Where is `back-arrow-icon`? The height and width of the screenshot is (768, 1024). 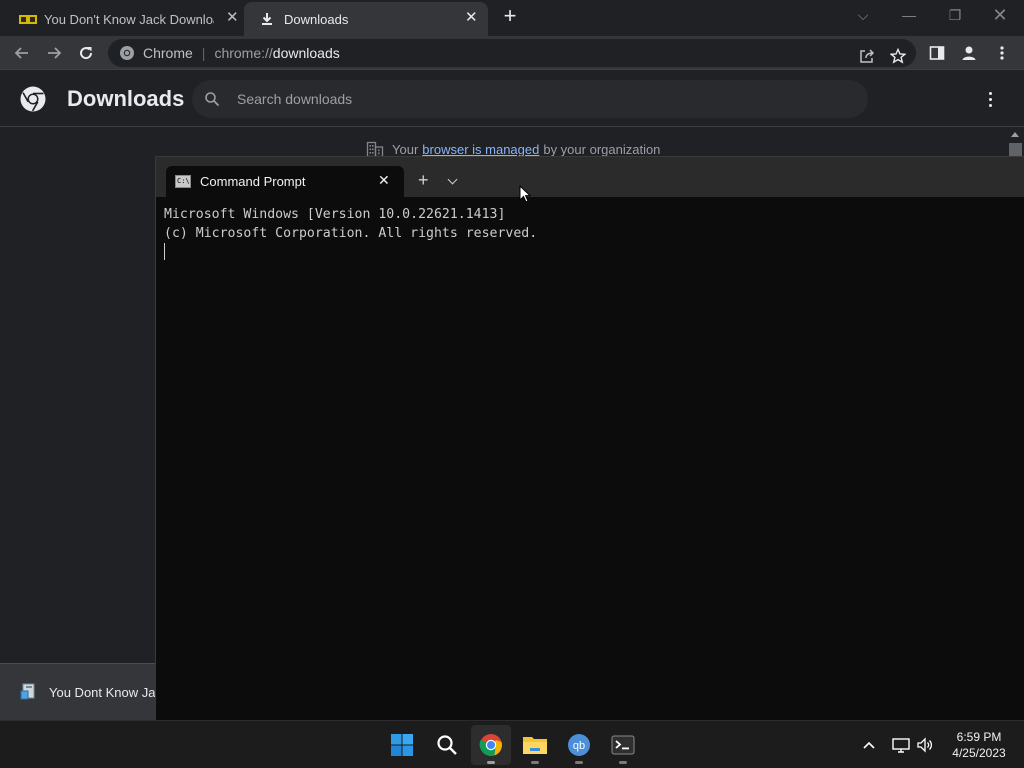
back-arrow-icon is located at coordinates (21, 53).